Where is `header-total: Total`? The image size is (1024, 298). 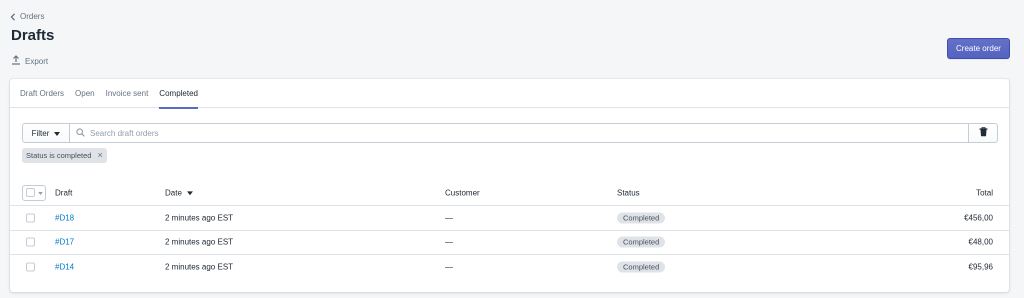 header-total: Total is located at coordinates (984, 192).